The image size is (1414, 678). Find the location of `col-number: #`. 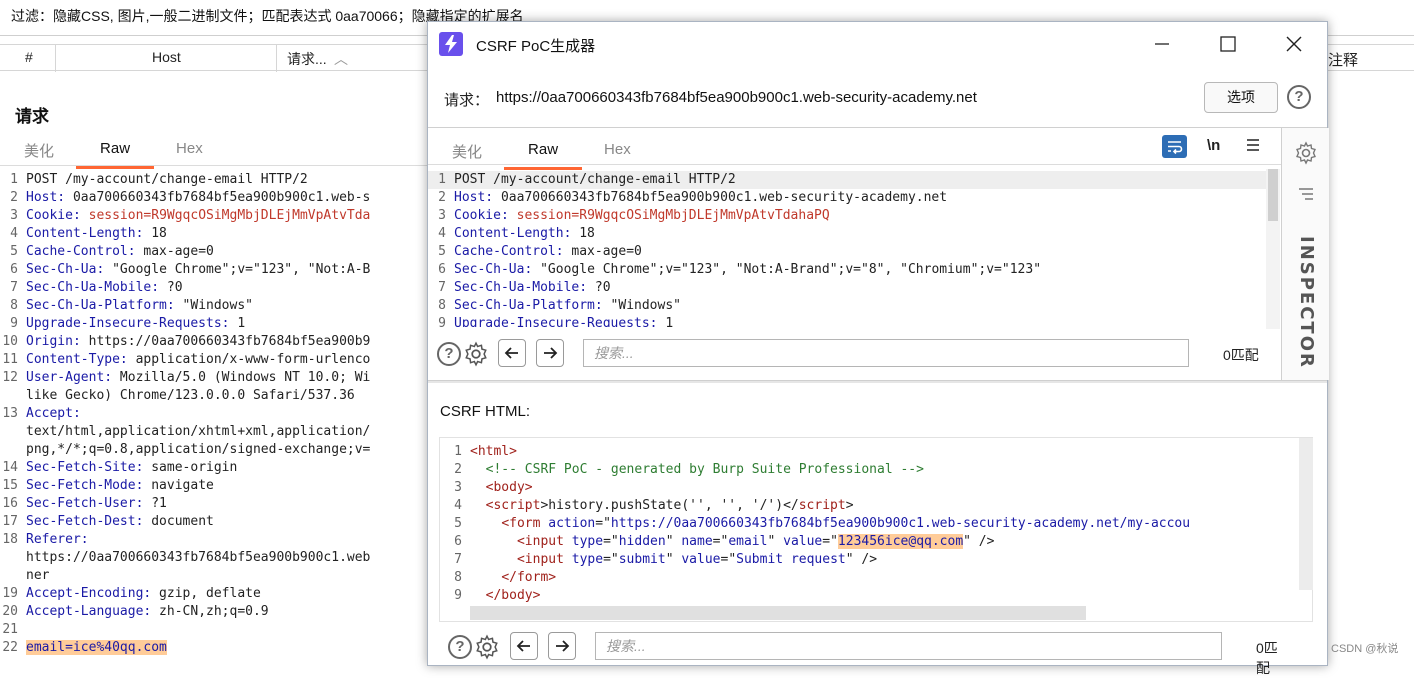

col-number: # is located at coordinates (29, 57).